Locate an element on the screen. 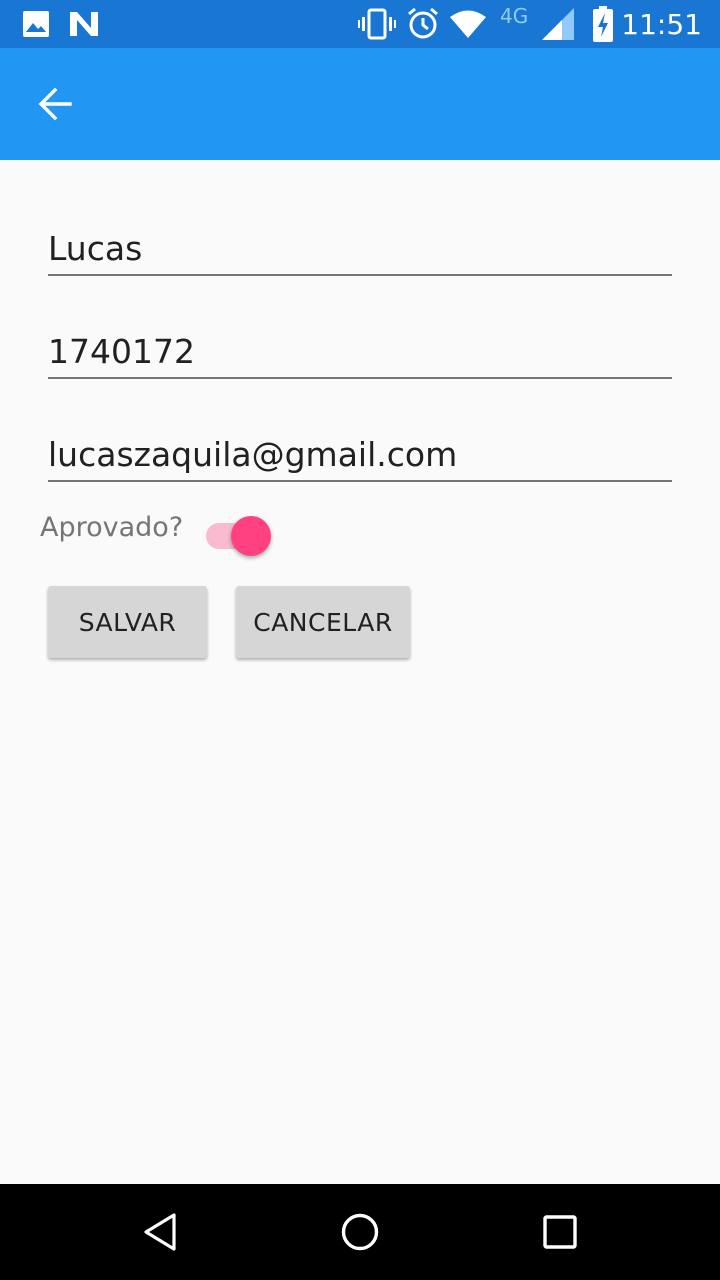 The width and height of the screenshot is (720, 1280). email-input is located at coordinates (360, 454).